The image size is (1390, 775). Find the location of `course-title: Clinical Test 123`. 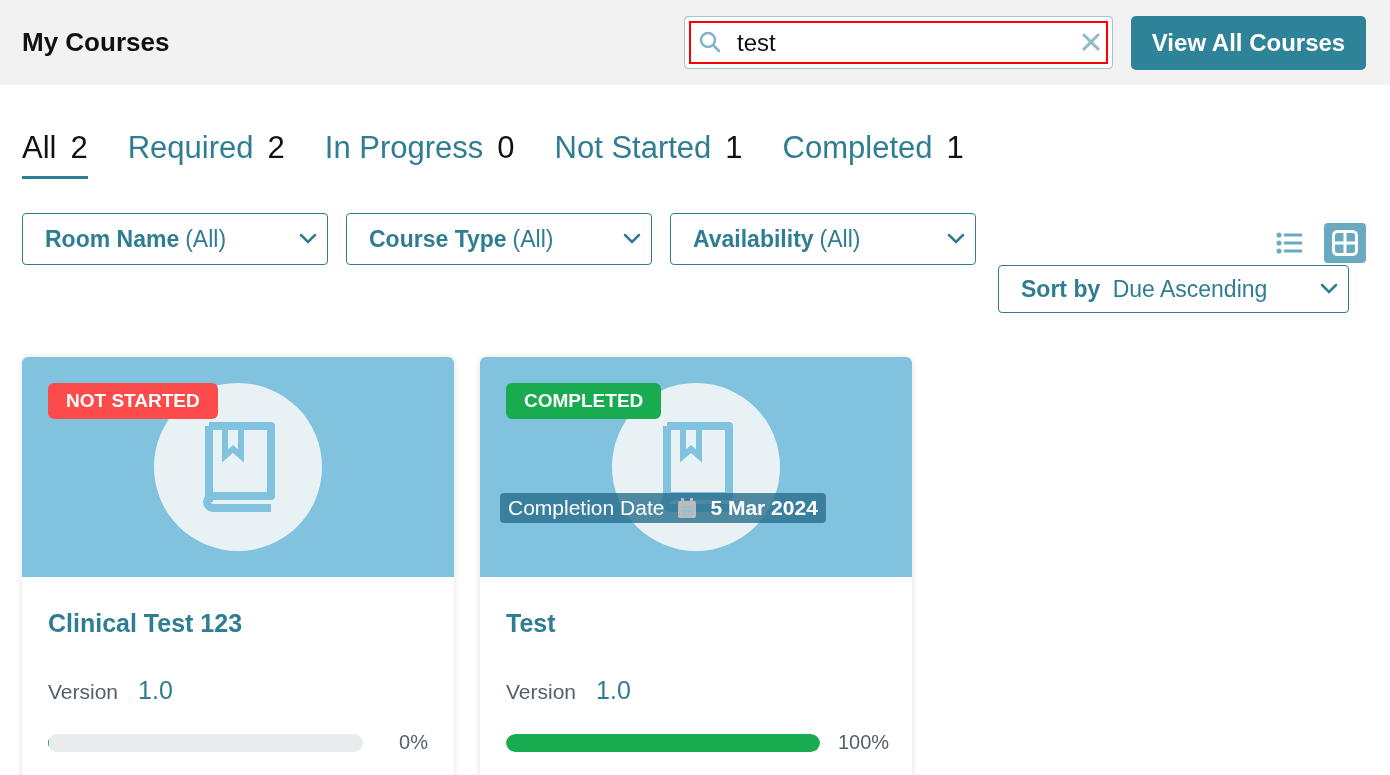

course-title: Clinical Test 123 is located at coordinates (238, 623).